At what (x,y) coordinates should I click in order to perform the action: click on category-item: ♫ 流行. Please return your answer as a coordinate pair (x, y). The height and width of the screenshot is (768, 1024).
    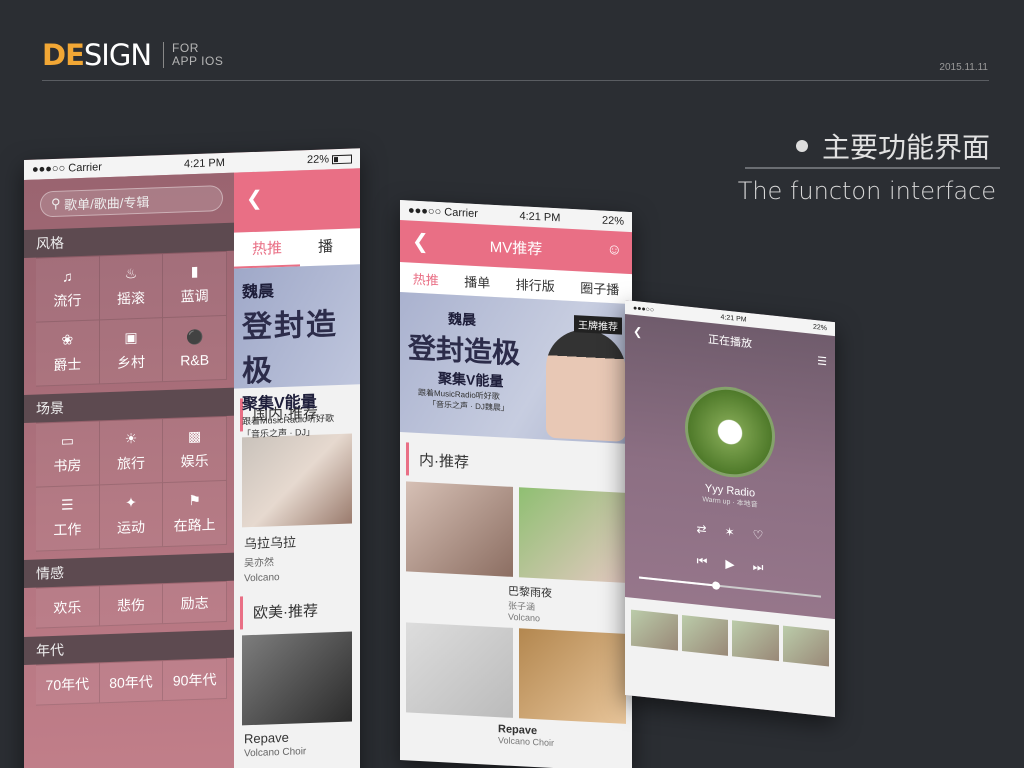
    Looking at the image, I should click on (68, 289).